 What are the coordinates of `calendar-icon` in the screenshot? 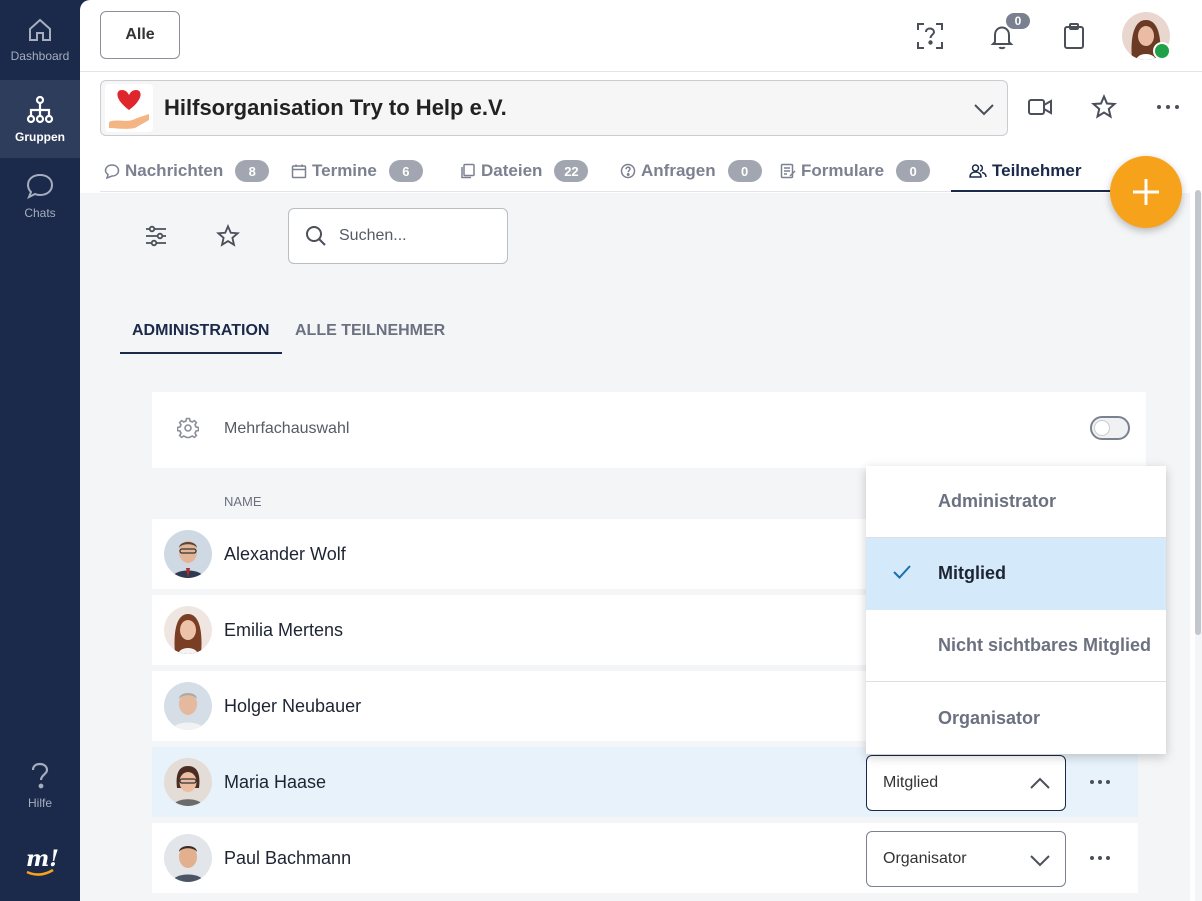 It's located at (299, 171).